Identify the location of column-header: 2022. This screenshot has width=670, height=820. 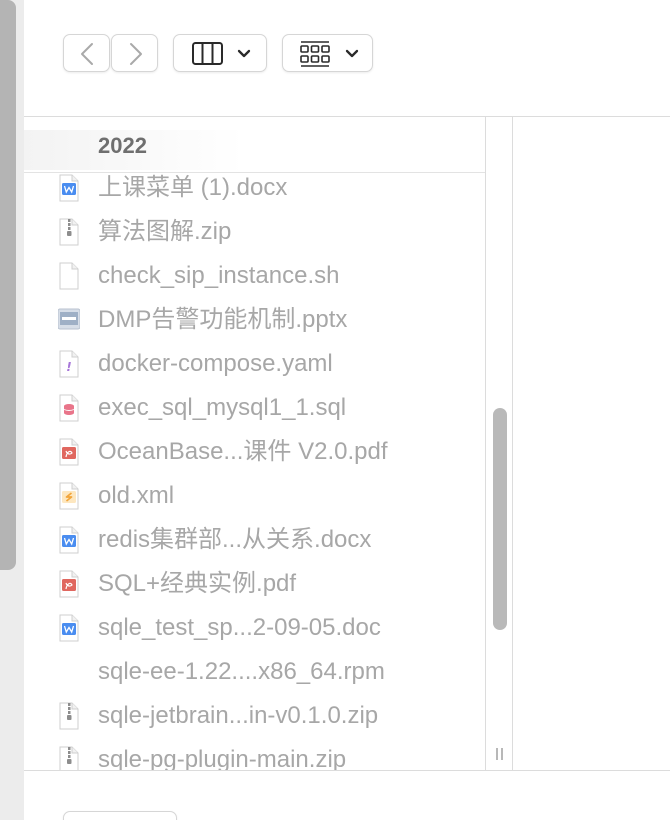
(254, 145).